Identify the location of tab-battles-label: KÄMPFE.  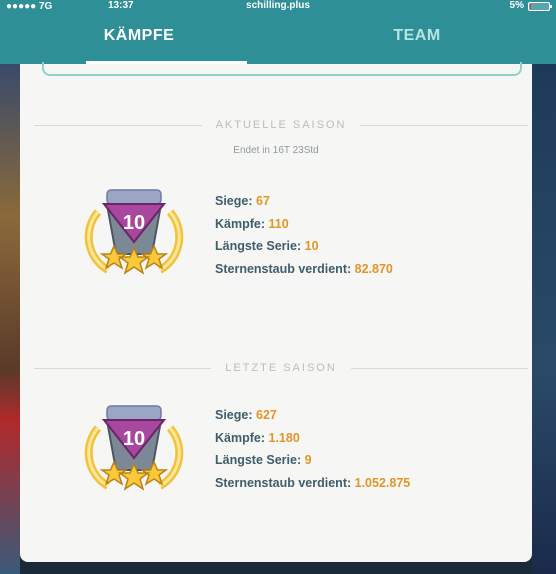
(139, 35).